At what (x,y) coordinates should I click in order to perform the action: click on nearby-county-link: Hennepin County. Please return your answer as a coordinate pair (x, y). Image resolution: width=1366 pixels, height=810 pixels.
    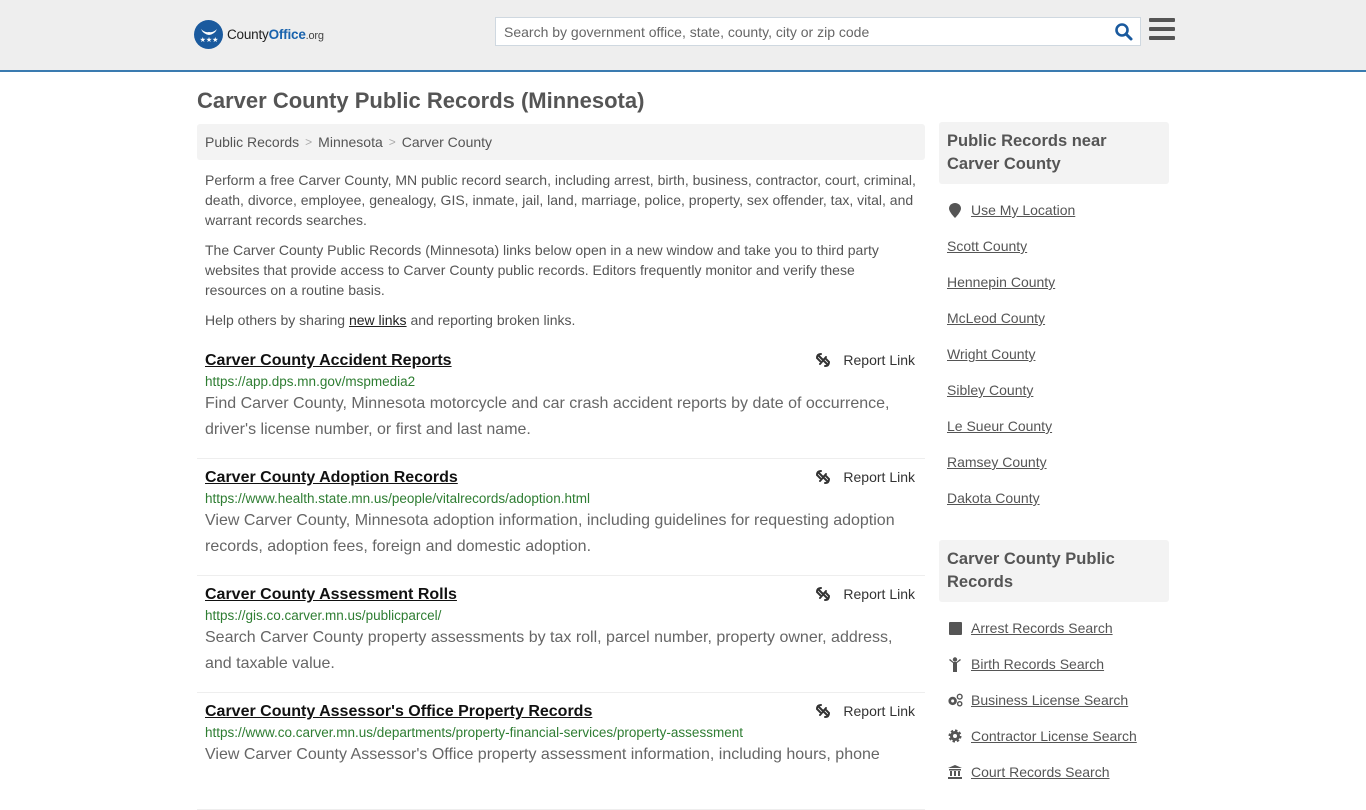
    Looking at the image, I should click on (1001, 282).